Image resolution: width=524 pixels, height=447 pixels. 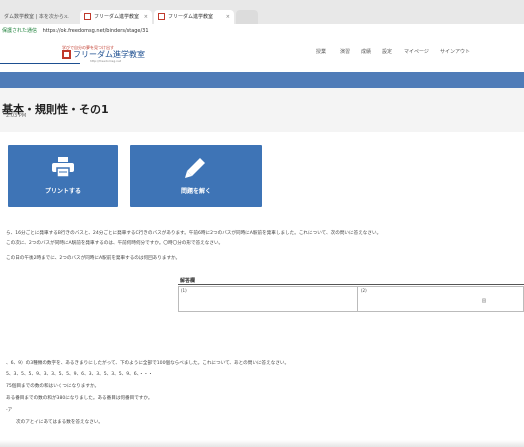 I want to click on solve-button: 問題を解く, so click(x=196, y=176).